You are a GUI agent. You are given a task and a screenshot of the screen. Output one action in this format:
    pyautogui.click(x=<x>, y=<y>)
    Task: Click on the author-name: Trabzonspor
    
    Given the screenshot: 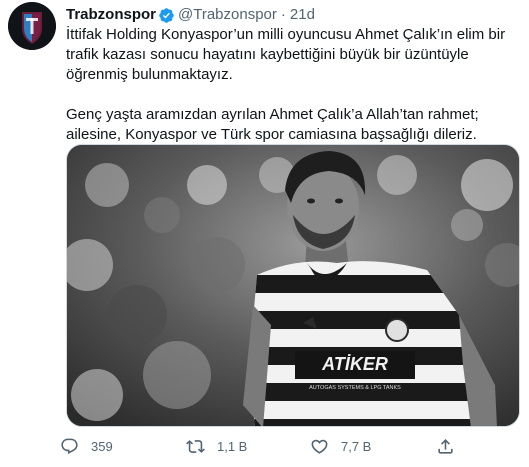 What is the action you would take?
    pyautogui.click(x=111, y=15)
    